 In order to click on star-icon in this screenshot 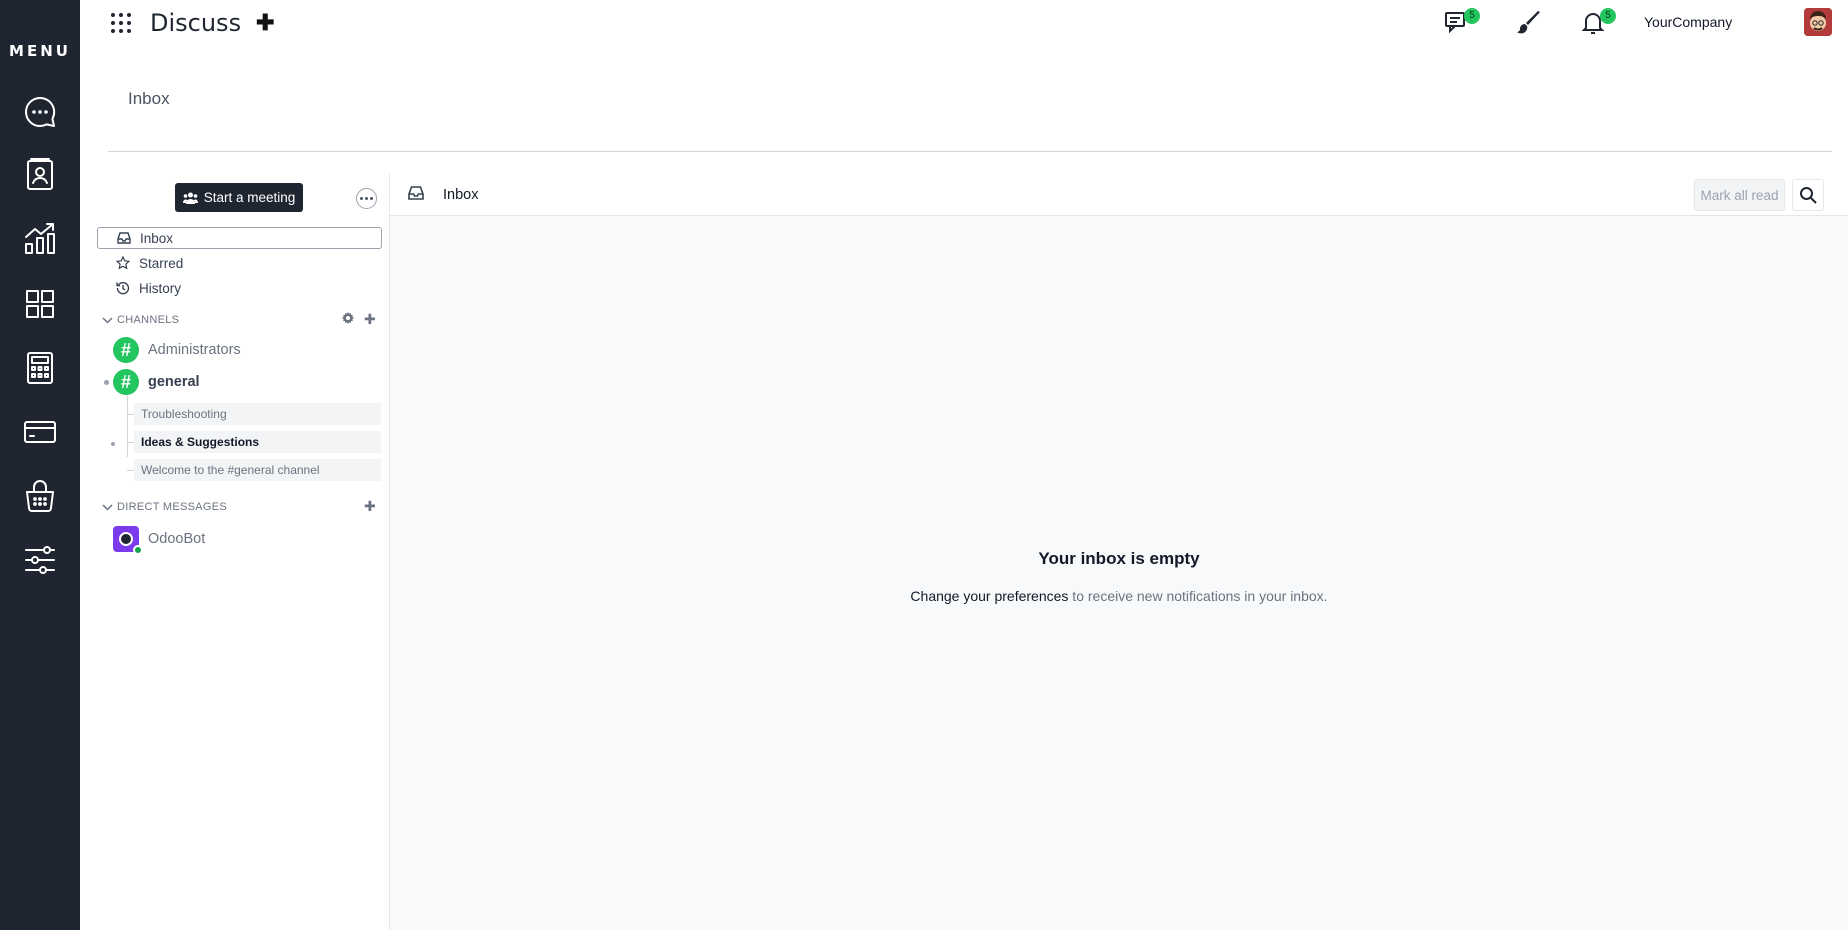, I will do `click(123, 263)`.